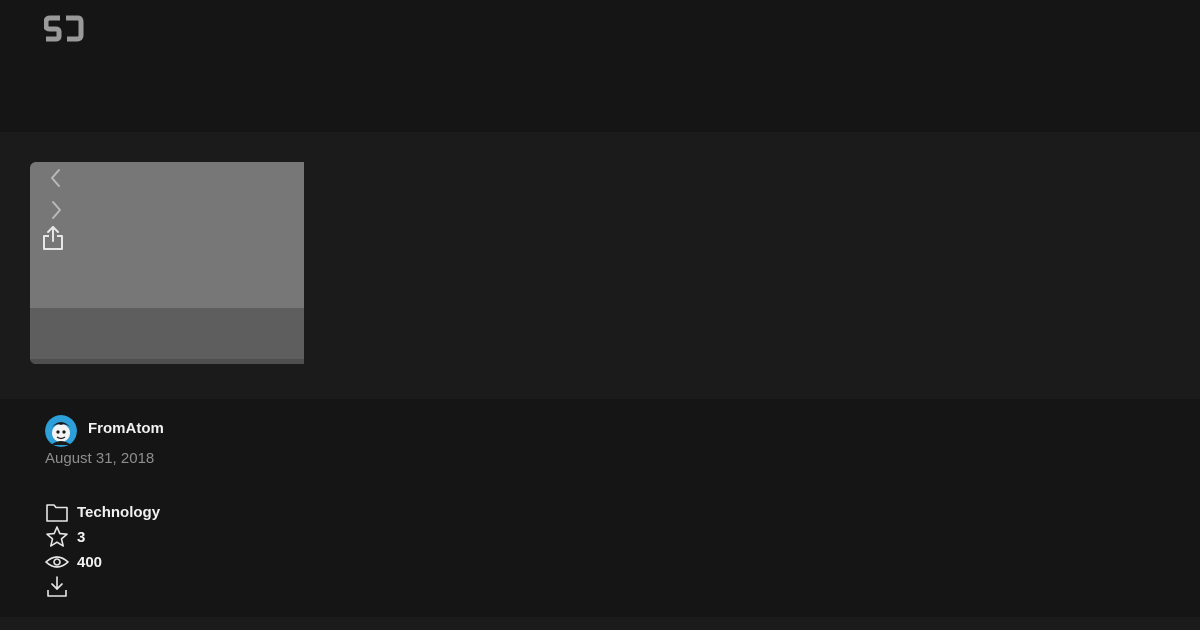  What do you see at coordinates (81, 537) in the screenshot?
I see `stars-count: 3` at bounding box center [81, 537].